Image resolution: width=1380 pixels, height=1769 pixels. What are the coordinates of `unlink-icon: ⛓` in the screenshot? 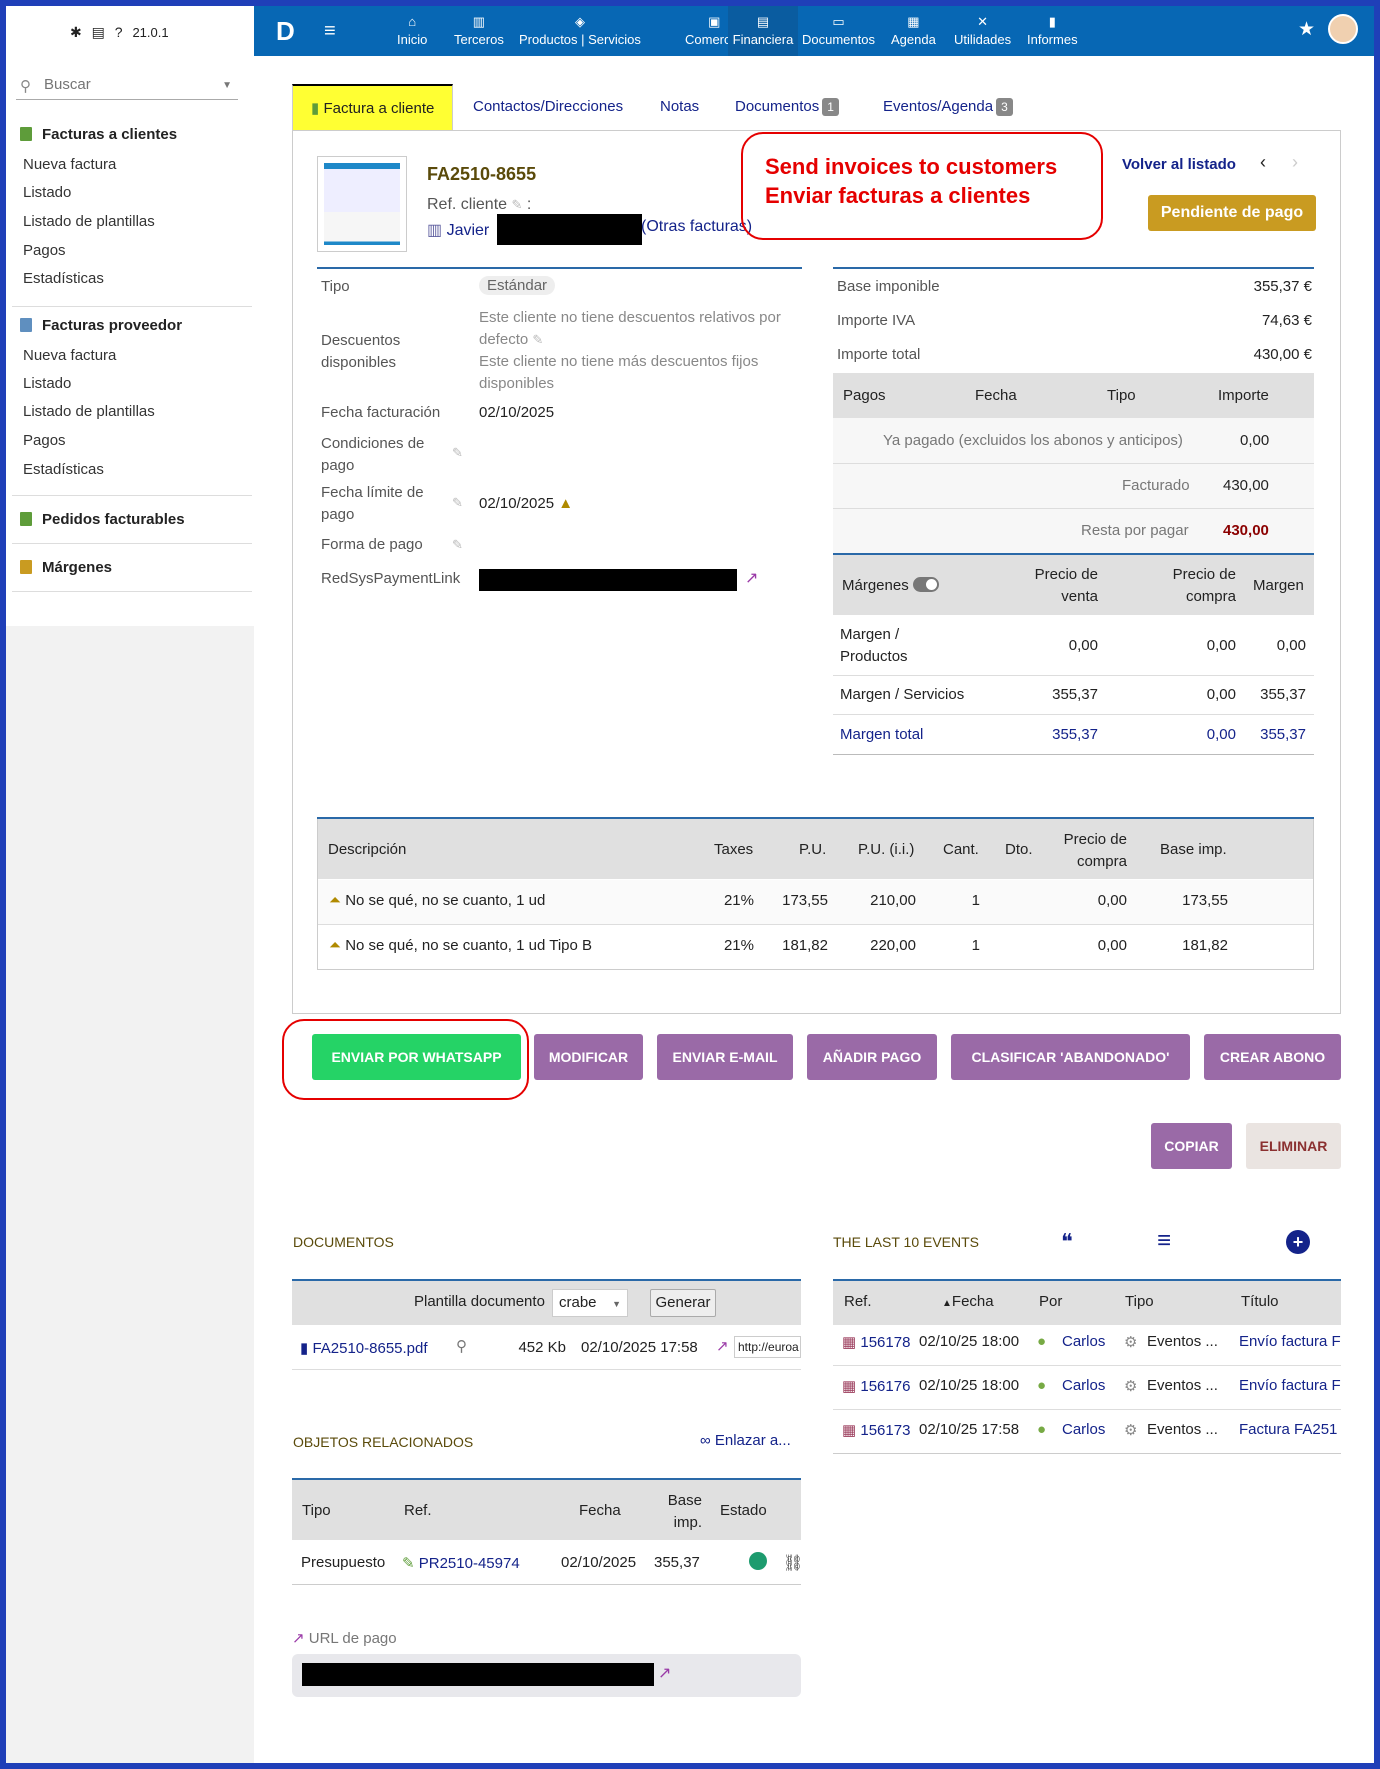 It's located at (793, 1563).